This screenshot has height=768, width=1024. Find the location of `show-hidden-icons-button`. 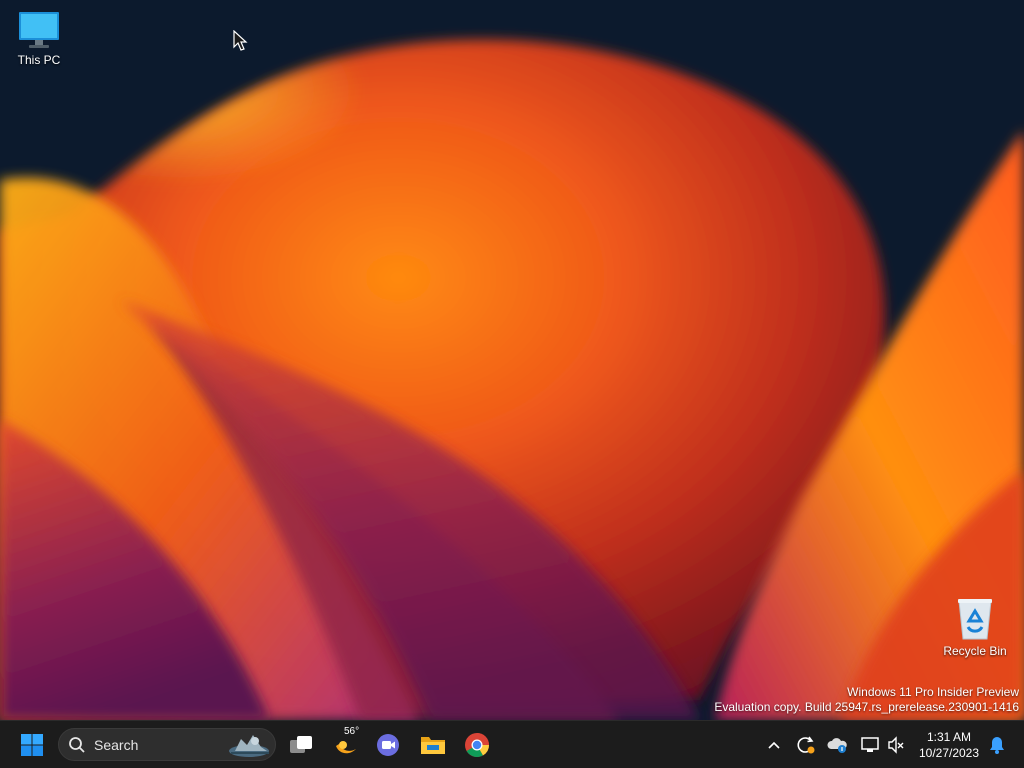

show-hidden-icons-button is located at coordinates (774, 745).